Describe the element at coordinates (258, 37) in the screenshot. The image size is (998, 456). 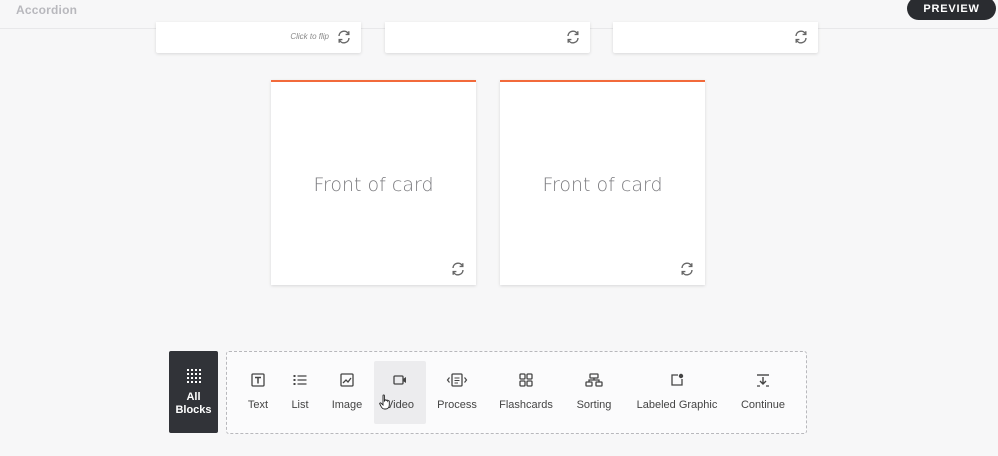
I see `flashcard-top-1: Click to flip` at that location.